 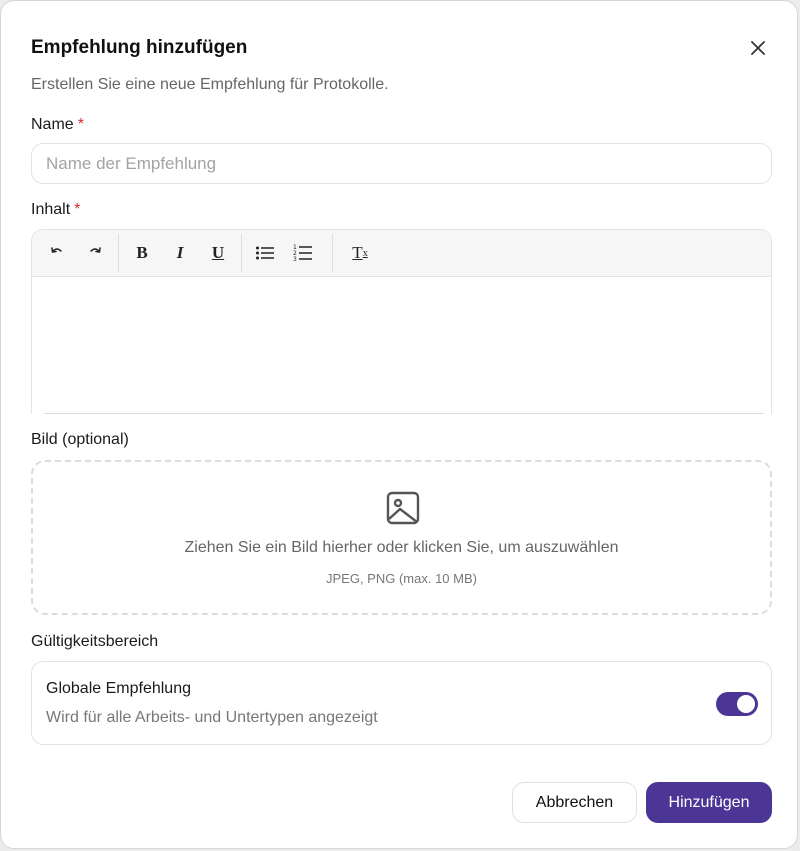 I want to click on dialog-title: Empfehlung hinzufügen, so click(x=139, y=47).